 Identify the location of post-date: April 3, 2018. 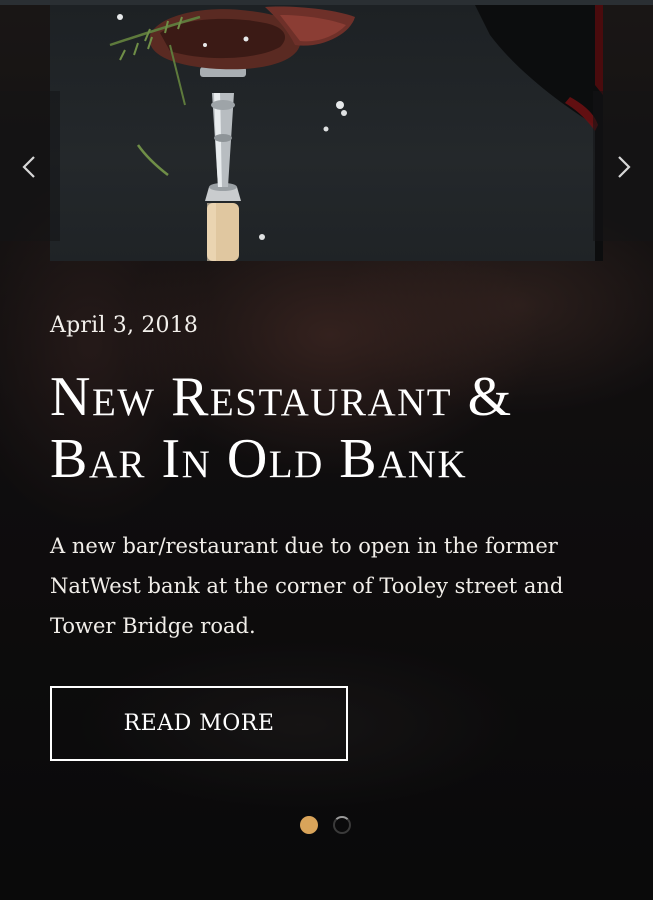
(124, 325).